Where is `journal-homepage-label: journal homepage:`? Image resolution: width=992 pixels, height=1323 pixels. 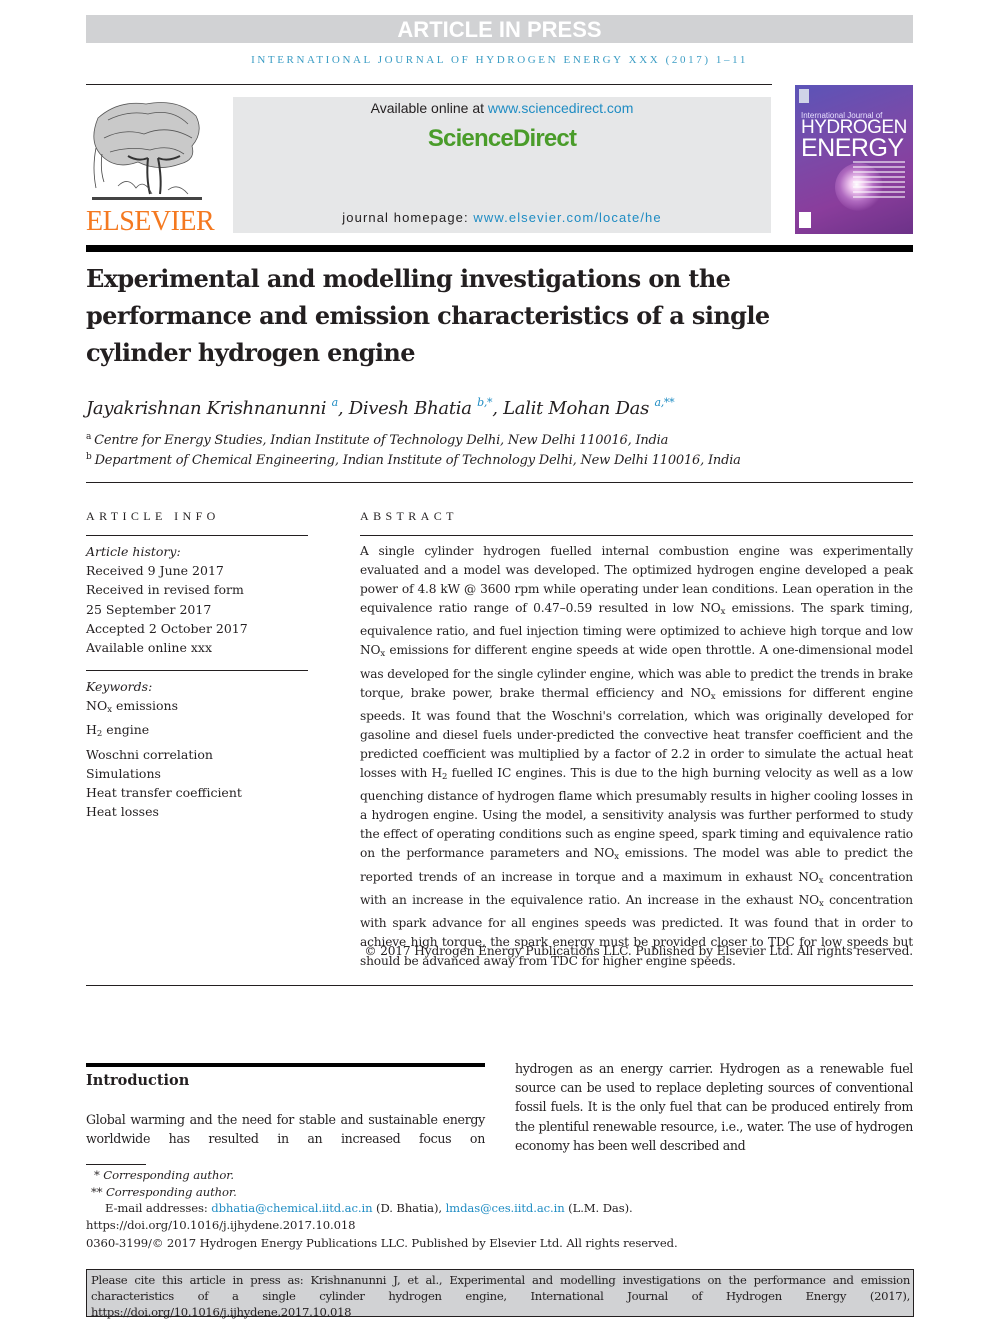 journal-homepage-label: journal homepage: is located at coordinates (408, 217).